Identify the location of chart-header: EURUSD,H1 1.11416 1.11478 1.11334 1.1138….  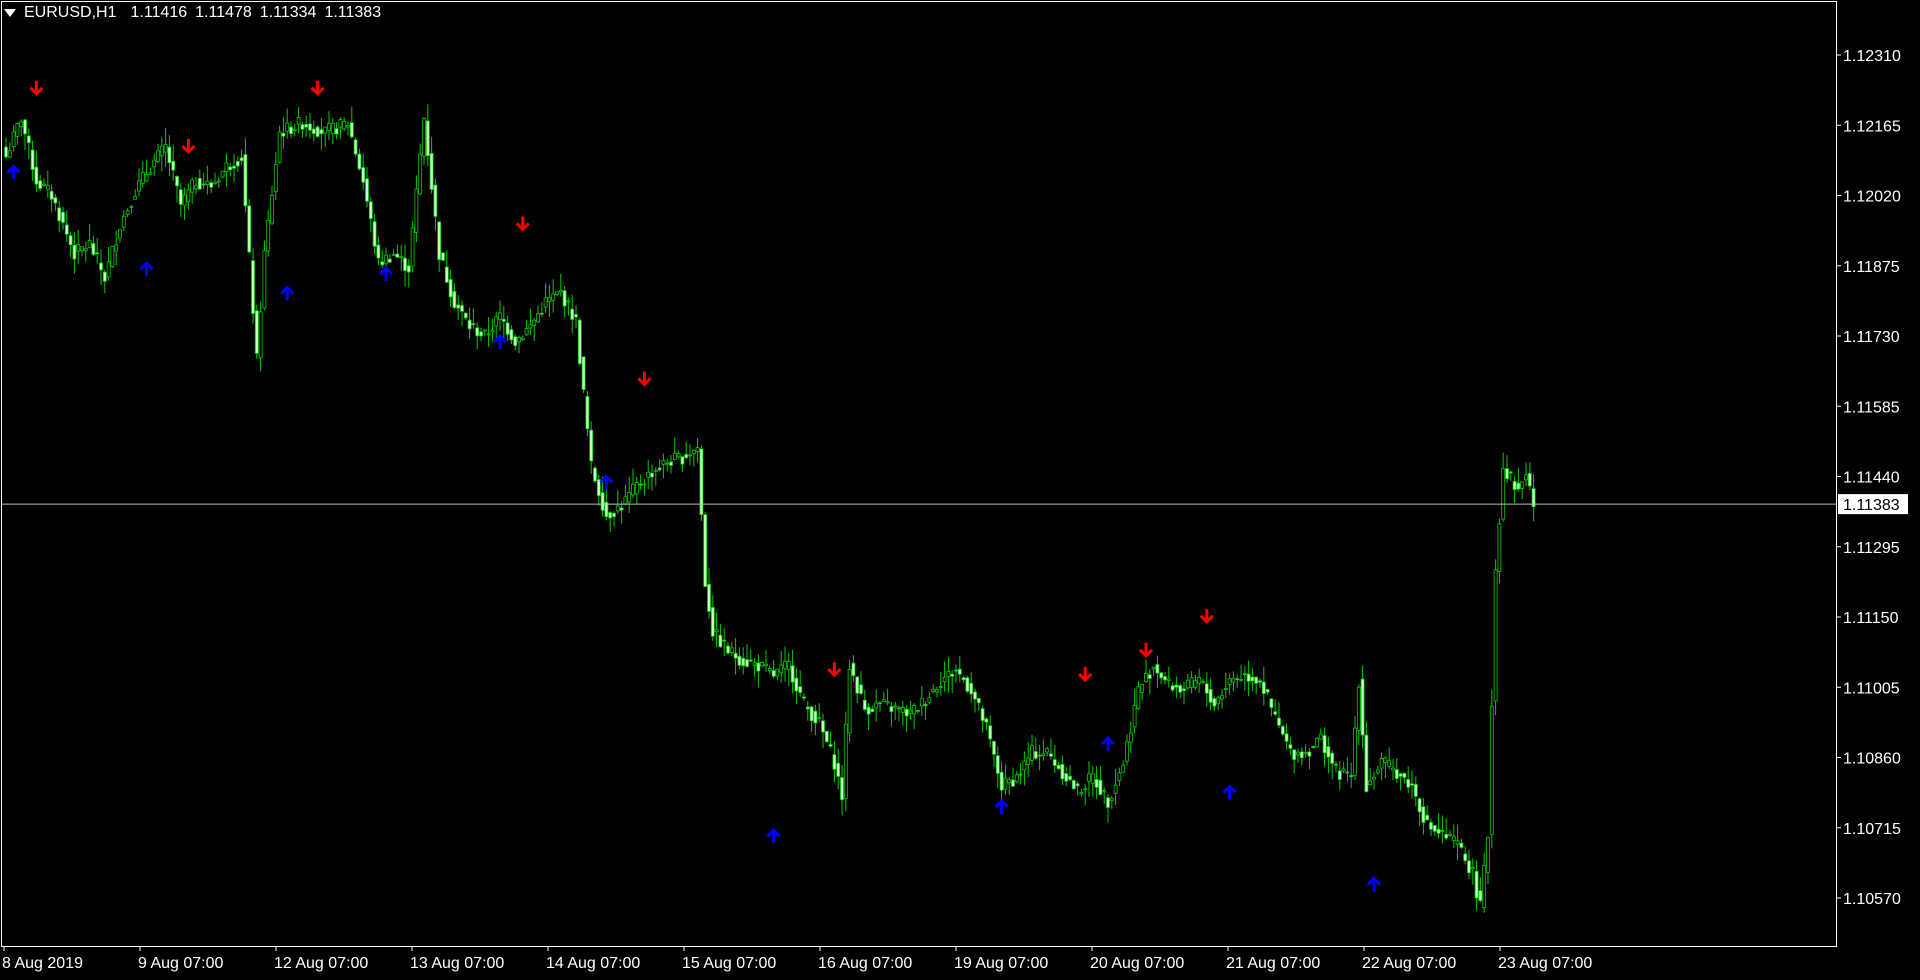
(192, 13).